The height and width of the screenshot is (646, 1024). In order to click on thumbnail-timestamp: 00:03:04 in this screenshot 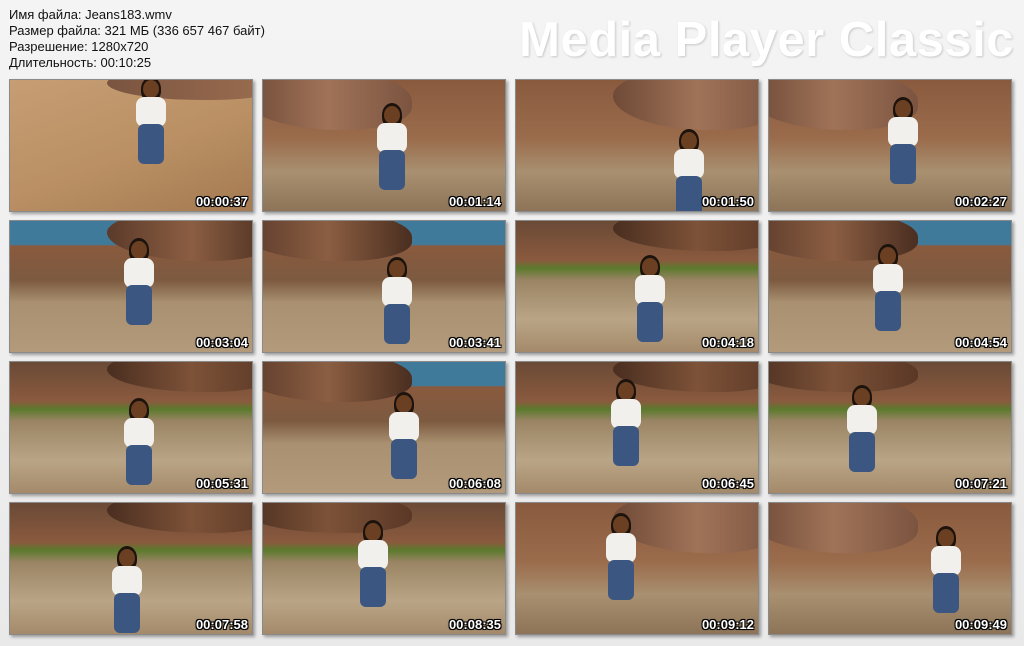, I will do `click(221, 342)`.